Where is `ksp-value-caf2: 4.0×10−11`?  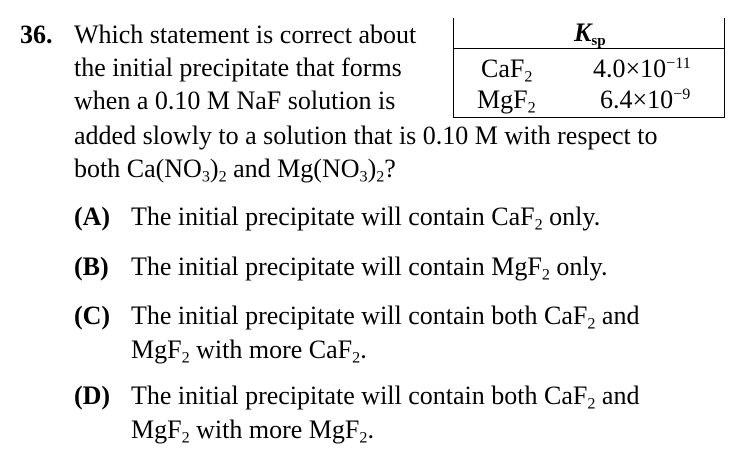 ksp-value-caf2: 4.0×10−11 is located at coordinates (642, 68).